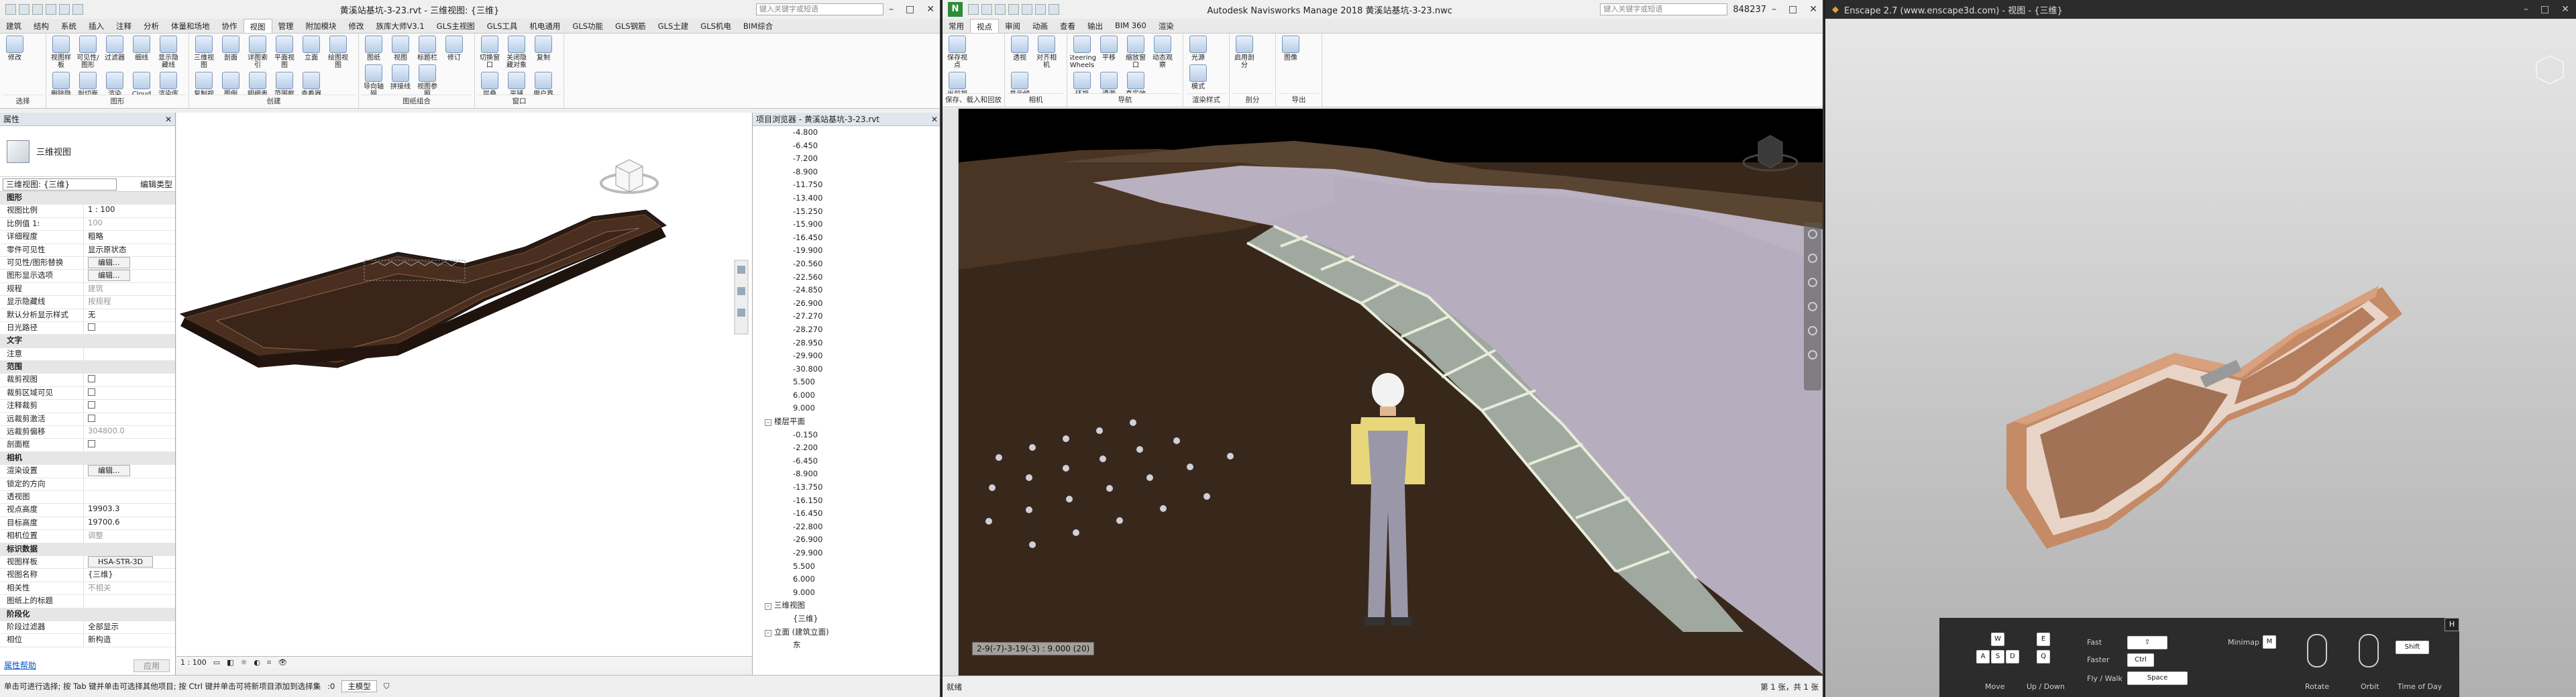 This screenshot has width=2576, height=697. I want to click on navis-ribbon-button-0-0: 保存视点, so click(957, 52).